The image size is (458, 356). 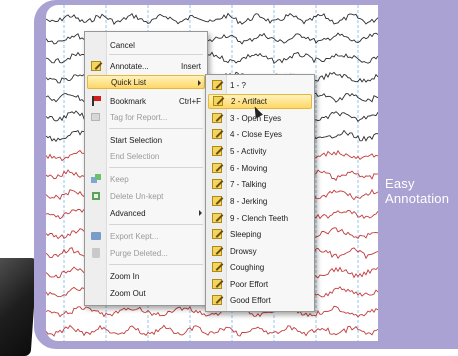 What do you see at coordinates (248, 151) in the screenshot?
I see `quick-list-label: 5 - Activity` at bounding box center [248, 151].